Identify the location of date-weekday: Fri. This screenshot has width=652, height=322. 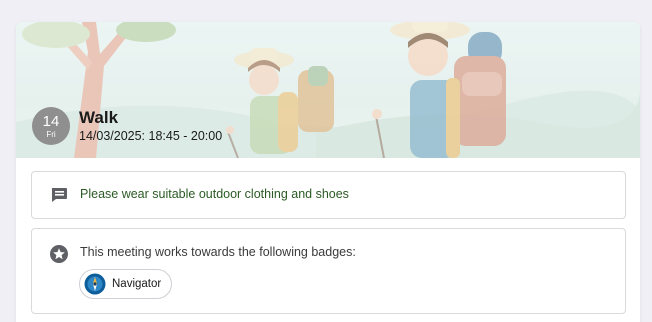
(51, 134).